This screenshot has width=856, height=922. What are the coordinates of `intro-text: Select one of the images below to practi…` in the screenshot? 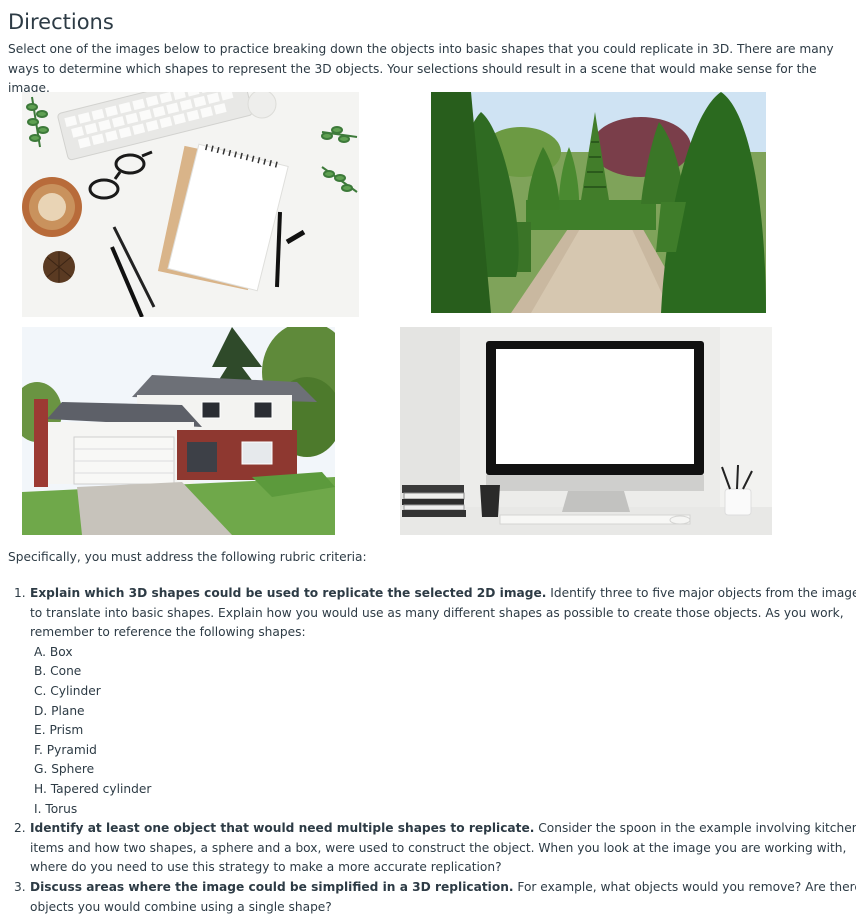 It's located at (421, 68).